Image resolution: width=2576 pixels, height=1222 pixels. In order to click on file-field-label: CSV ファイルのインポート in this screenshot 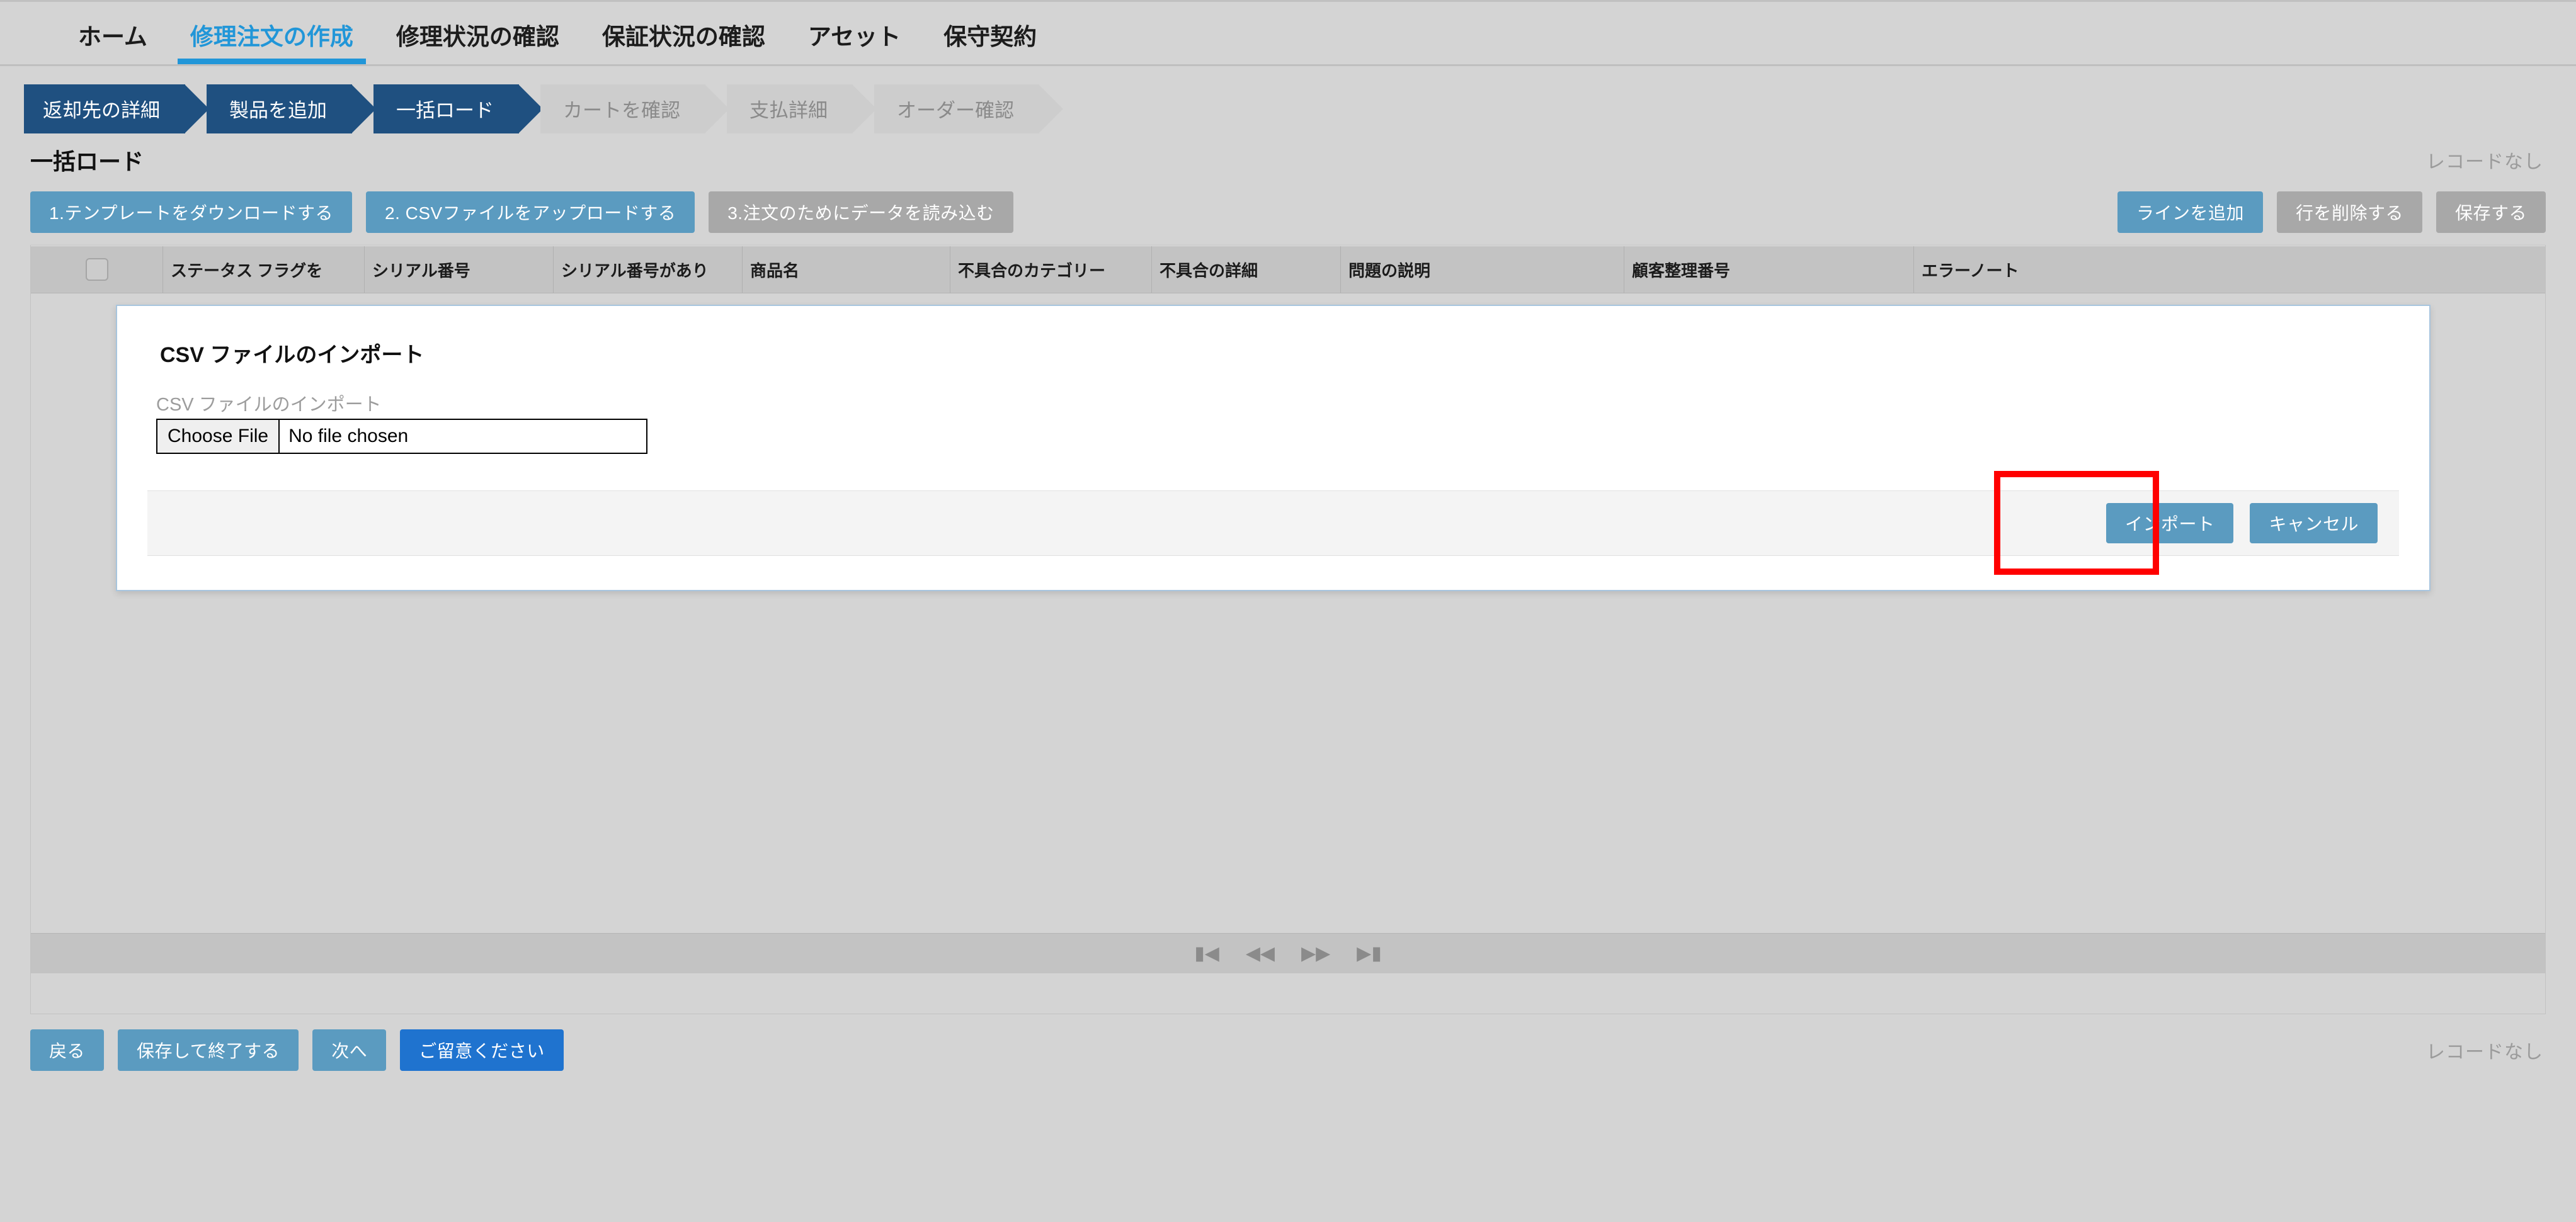, I will do `click(269, 405)`.